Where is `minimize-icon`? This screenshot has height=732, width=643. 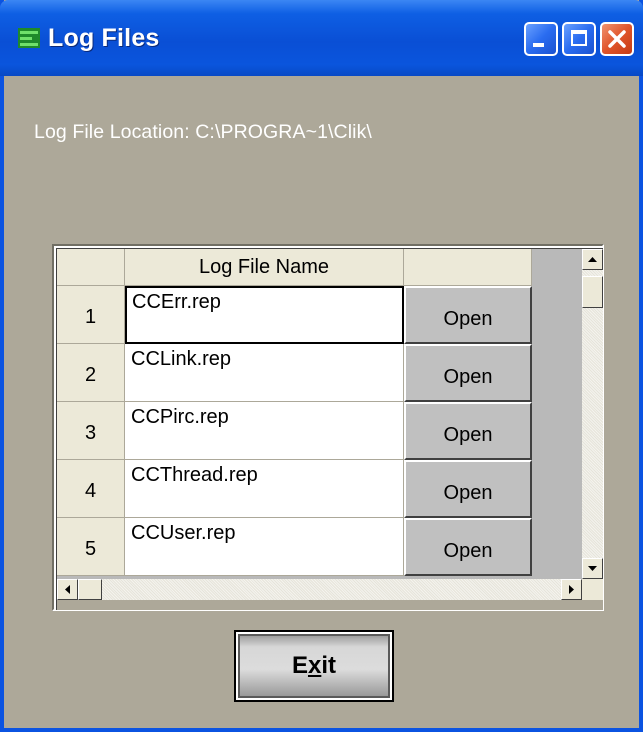
minimize-icon is located at coordinates (538, 45).